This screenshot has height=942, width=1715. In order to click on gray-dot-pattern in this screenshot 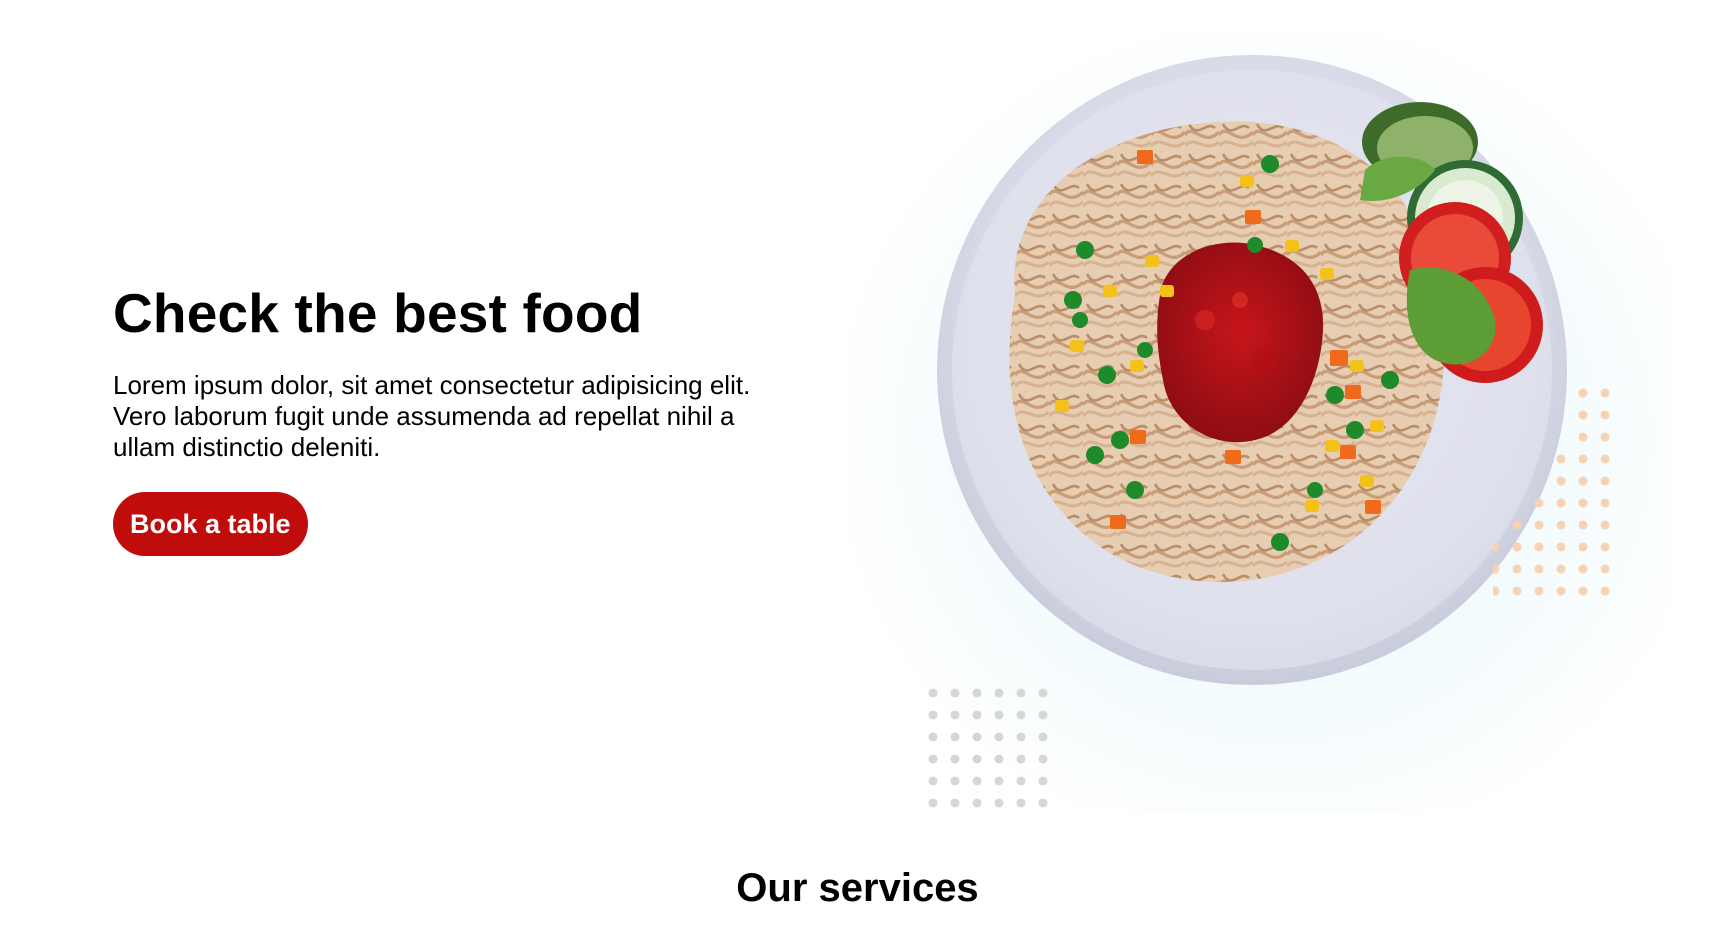, I will do `click(988, 748)`.